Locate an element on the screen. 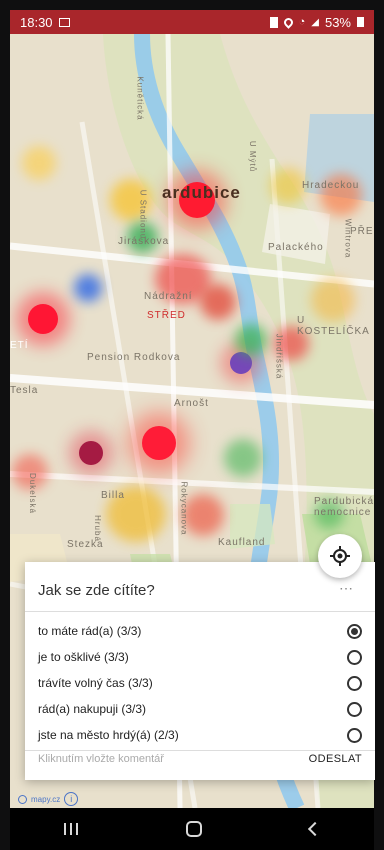 This screenshot has height=850, width=384. signal-icon: ◢ is located at coordinates (315, 22).